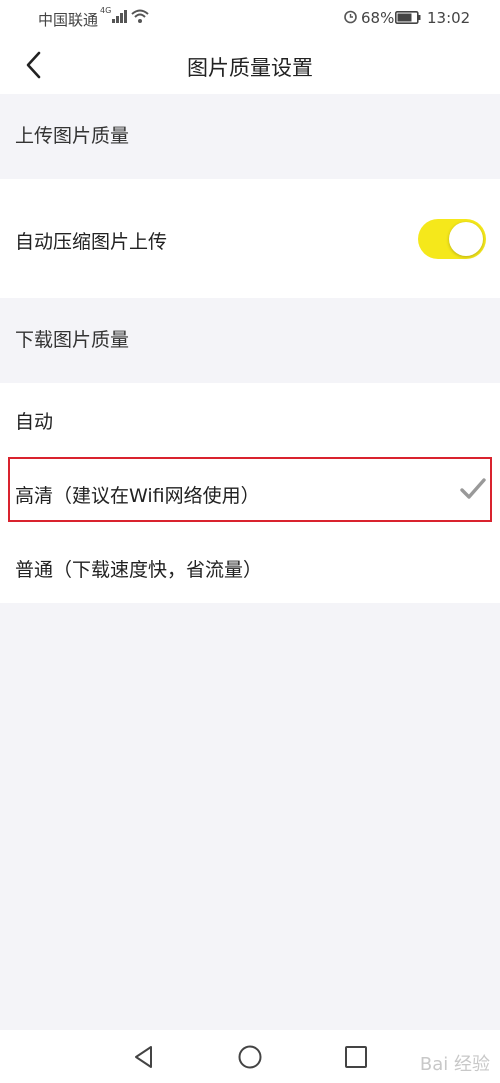 The width and height of the screenshot is (500, 1083). Describe the element at coordinates (34, 422) in the screenshot. I see `option-auto-label: 自动` at that location.